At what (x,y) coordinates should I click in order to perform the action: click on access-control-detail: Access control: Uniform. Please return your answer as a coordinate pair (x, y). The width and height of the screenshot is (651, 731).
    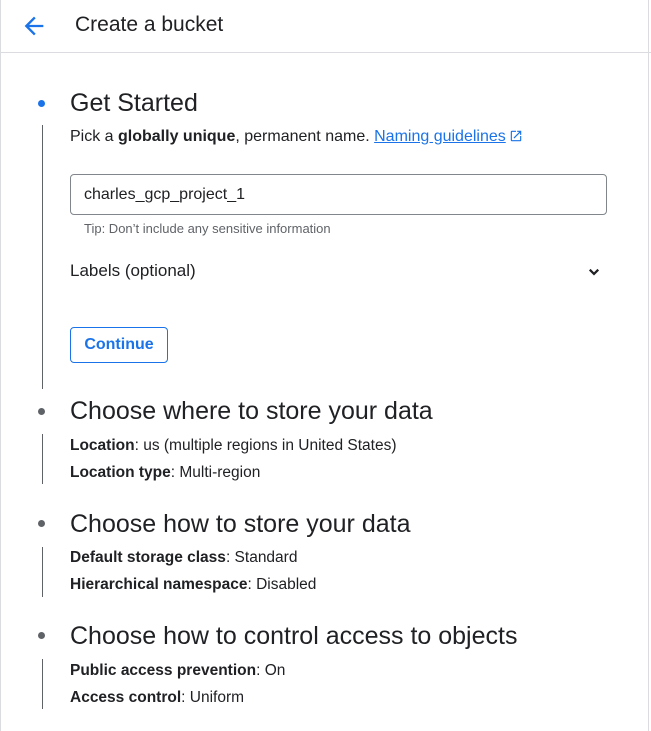
    Looking at the image, I should click on (157, 698).